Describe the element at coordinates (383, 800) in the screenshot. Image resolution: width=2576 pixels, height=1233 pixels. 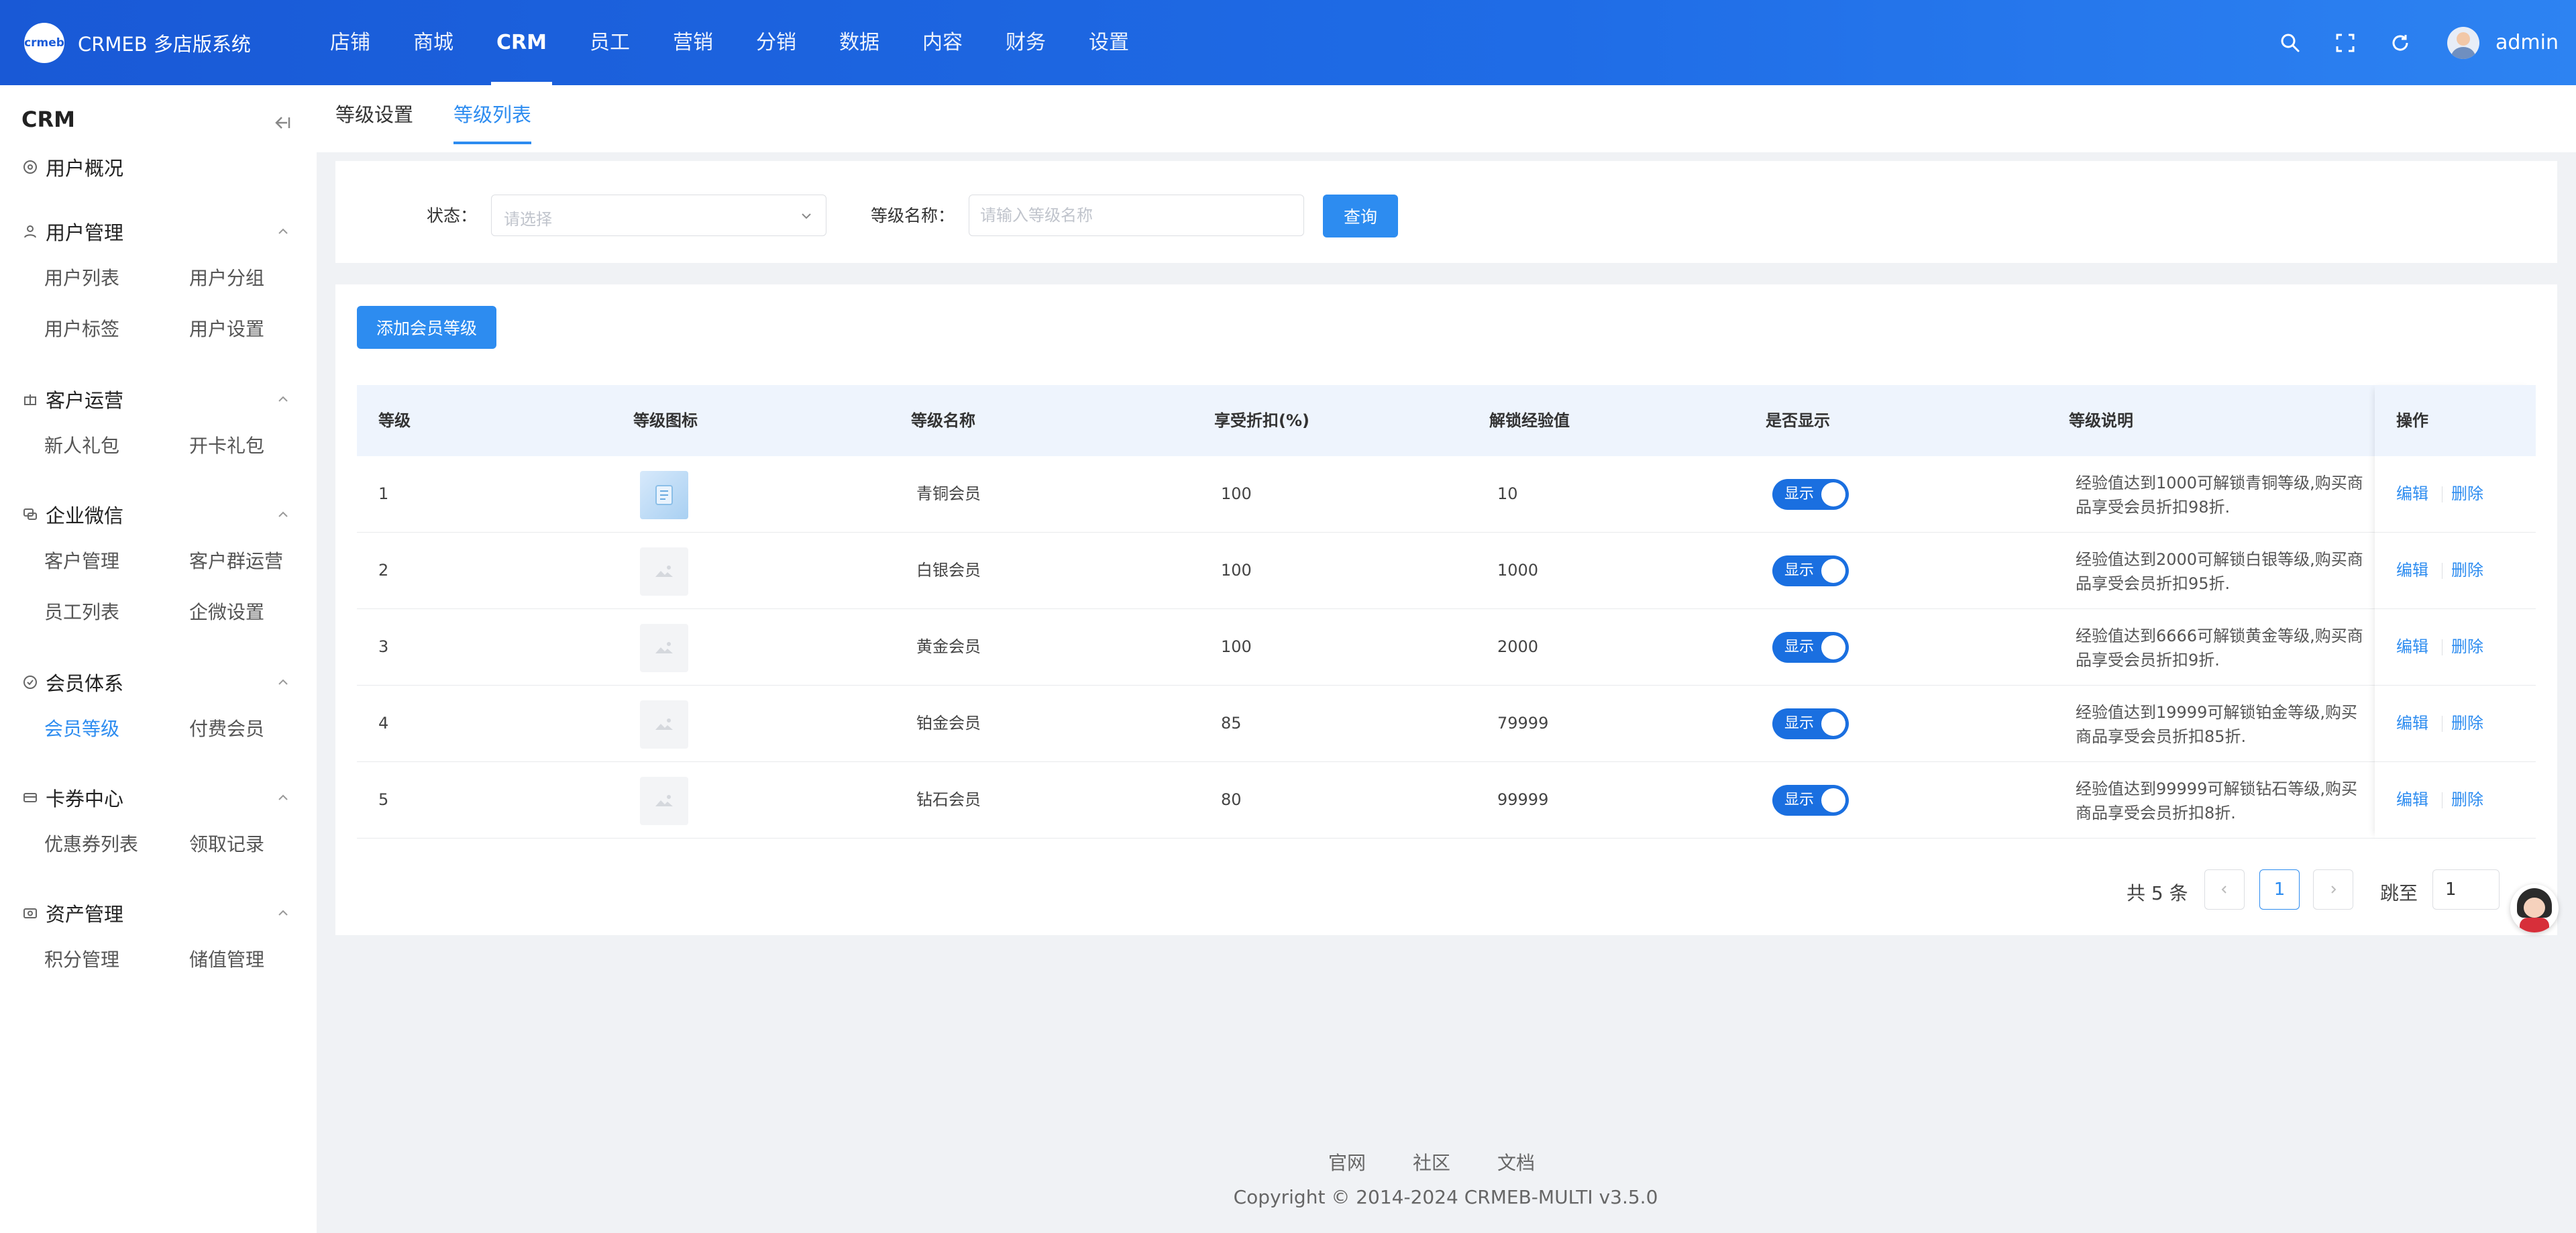
I see `cell-level: 5` at that location.